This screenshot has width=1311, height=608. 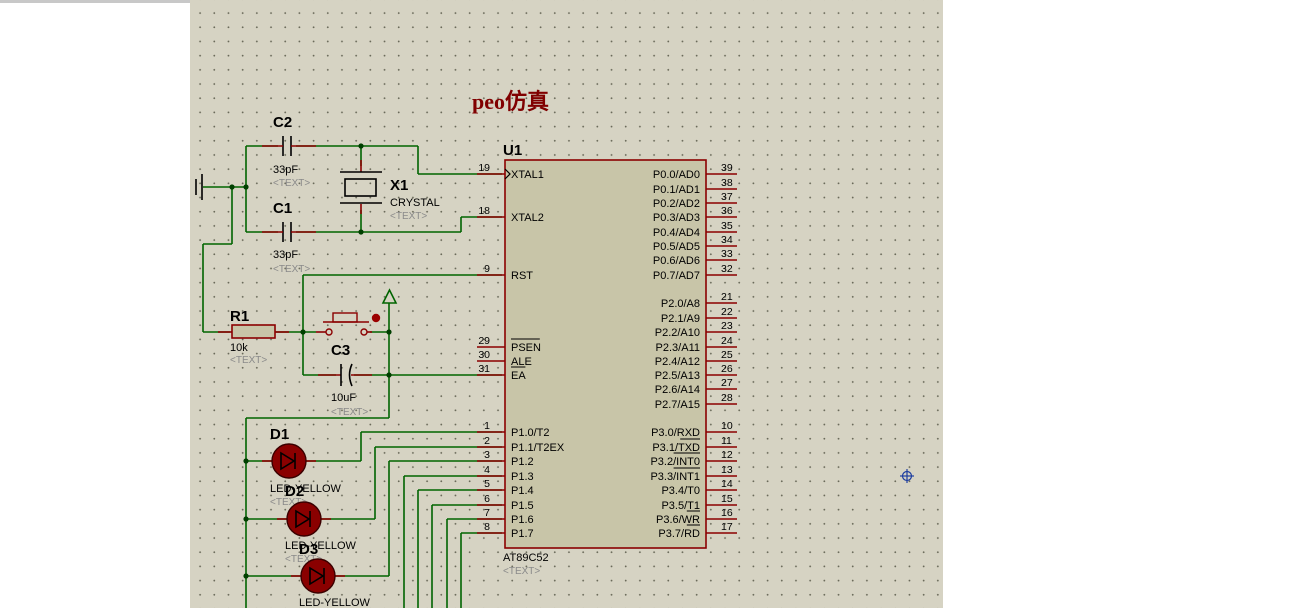 I want to click on chip-ref: U1, so click(x=512, y=150).